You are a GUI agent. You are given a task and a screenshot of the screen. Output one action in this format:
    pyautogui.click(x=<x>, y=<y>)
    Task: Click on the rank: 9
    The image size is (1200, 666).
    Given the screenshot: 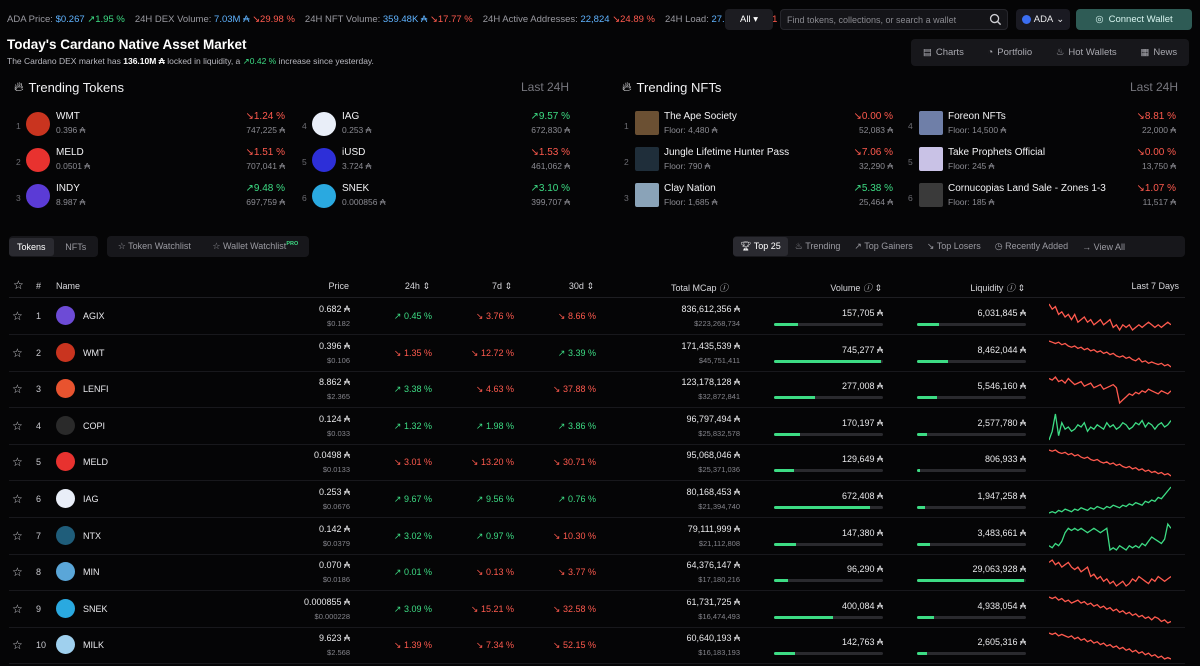 What is the action you would take?
    pyautogui.click(x=39, y=608)
    